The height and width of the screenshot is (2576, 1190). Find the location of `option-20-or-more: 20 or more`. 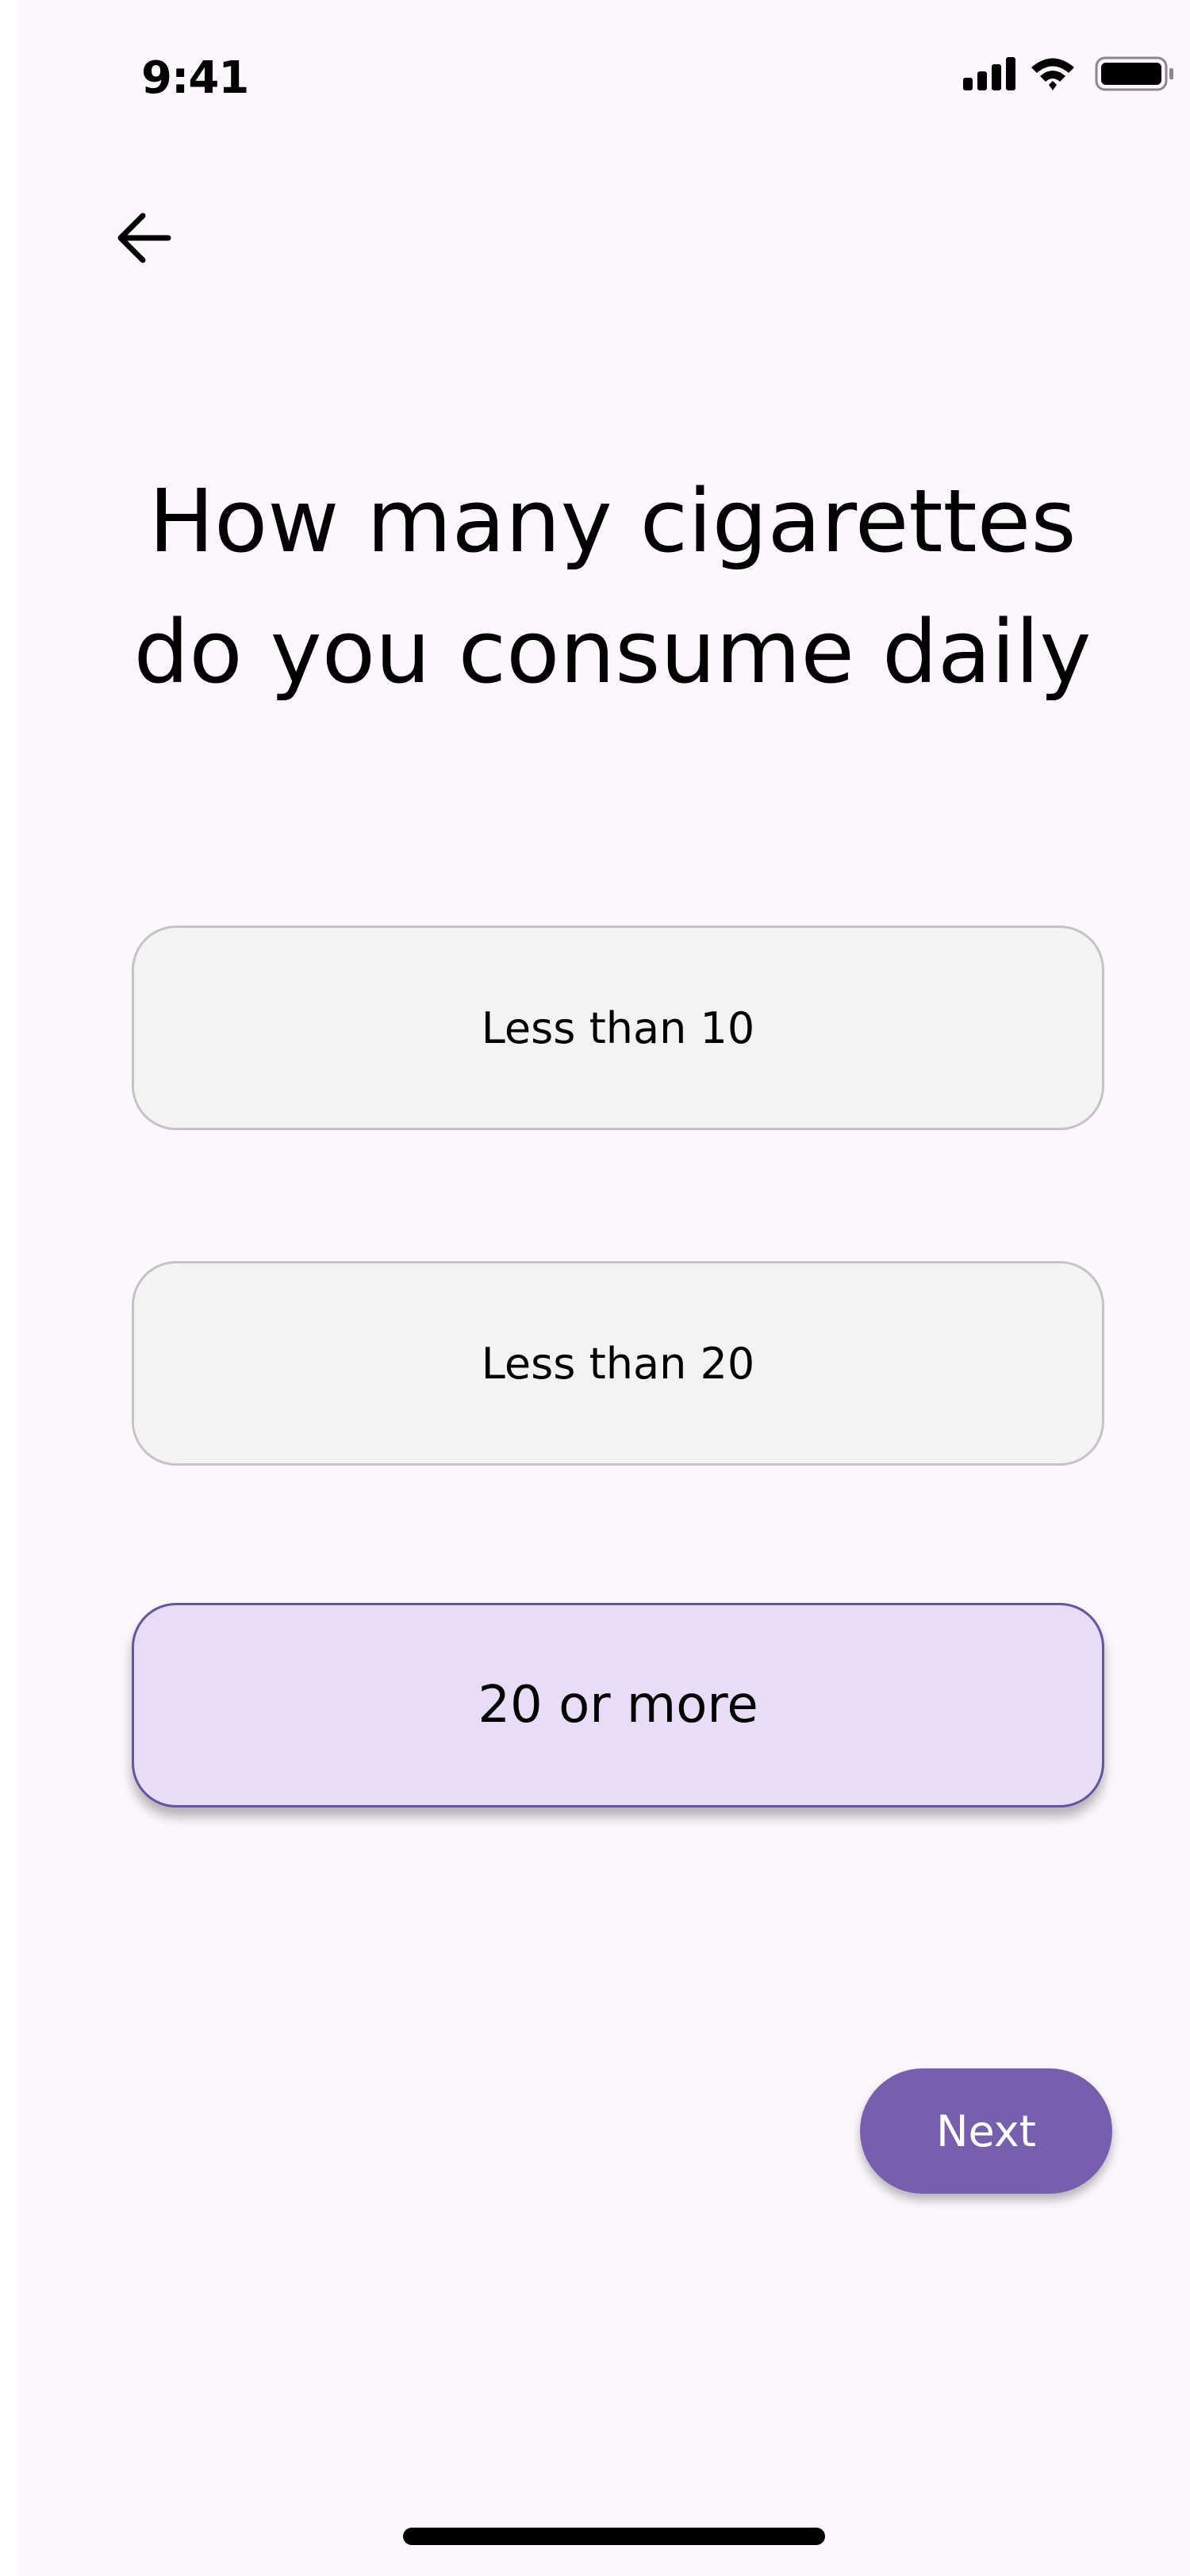

option-20-or-more: 20 or more is located at coordinates (618, 1705).